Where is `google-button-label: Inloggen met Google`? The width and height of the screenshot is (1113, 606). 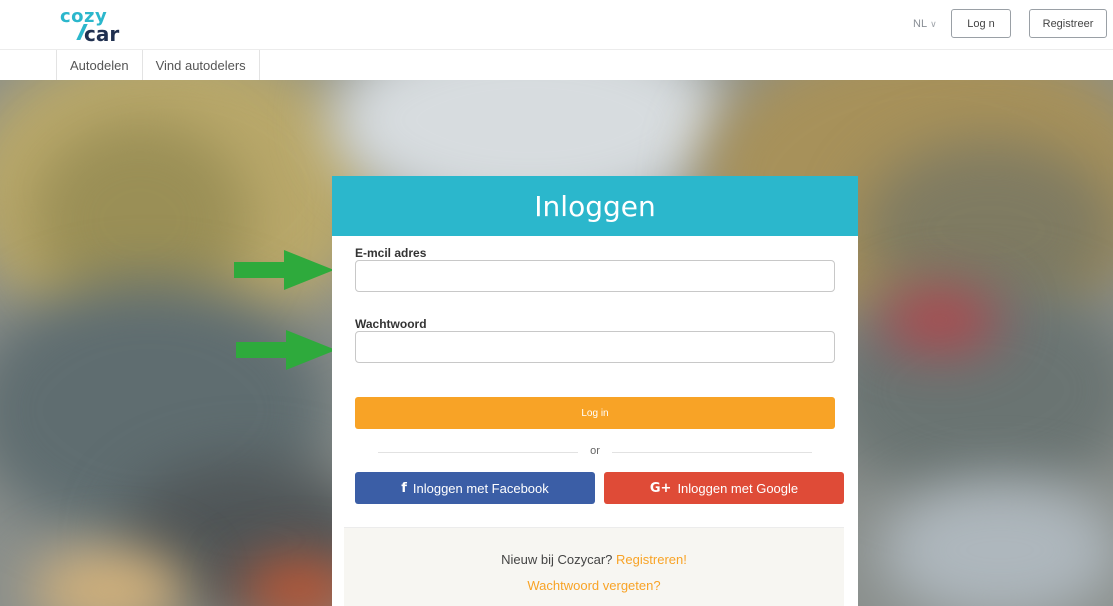
google-button-label: Inloggen met Google is located at coordinates (738, 488).